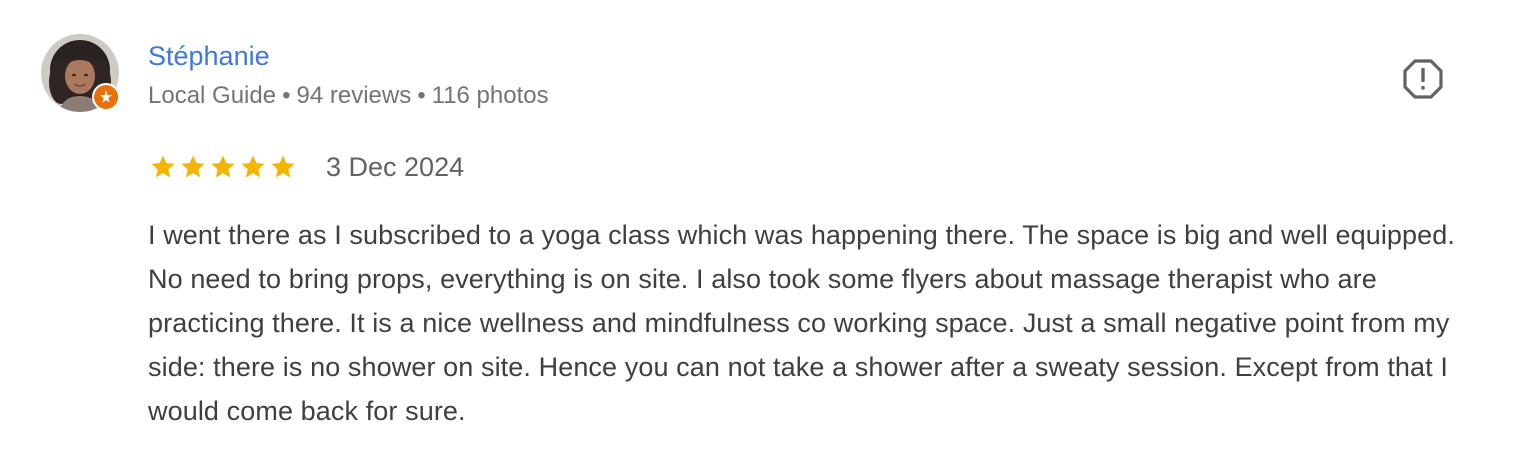 The image size is (1524, 467). What do you see at coordinates (306, 167) in the screenshot?
I see `rating-row: 3 Dec 2024` at bounding box center [306, 167].